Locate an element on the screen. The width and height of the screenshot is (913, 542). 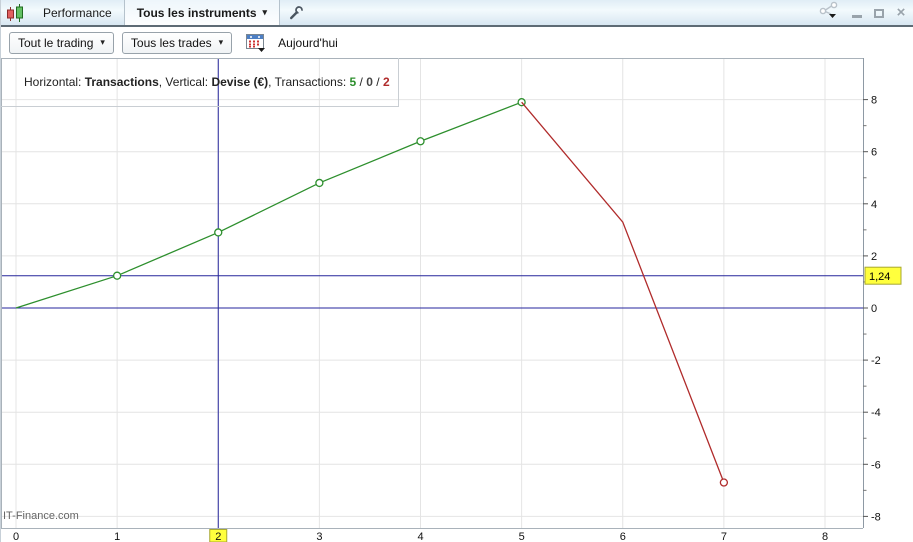
svg-text: 7 is located at coordinates (724, 536).